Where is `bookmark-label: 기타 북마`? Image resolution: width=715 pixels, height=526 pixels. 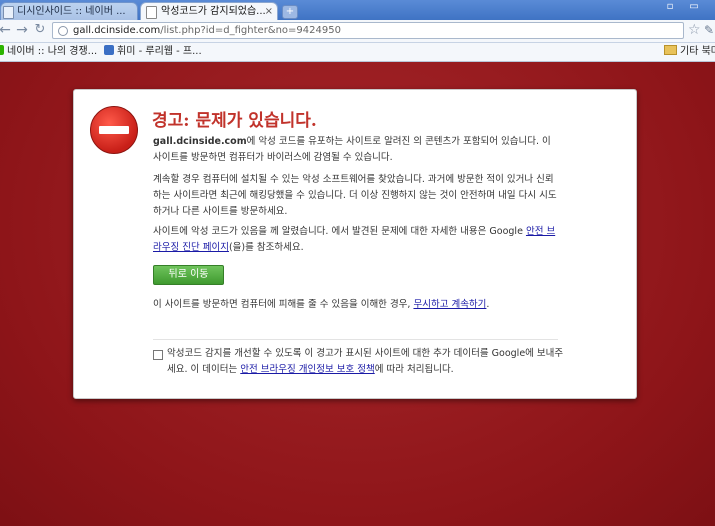
bookmark-label: 기타 북마 is located at coordinates (697, 51).